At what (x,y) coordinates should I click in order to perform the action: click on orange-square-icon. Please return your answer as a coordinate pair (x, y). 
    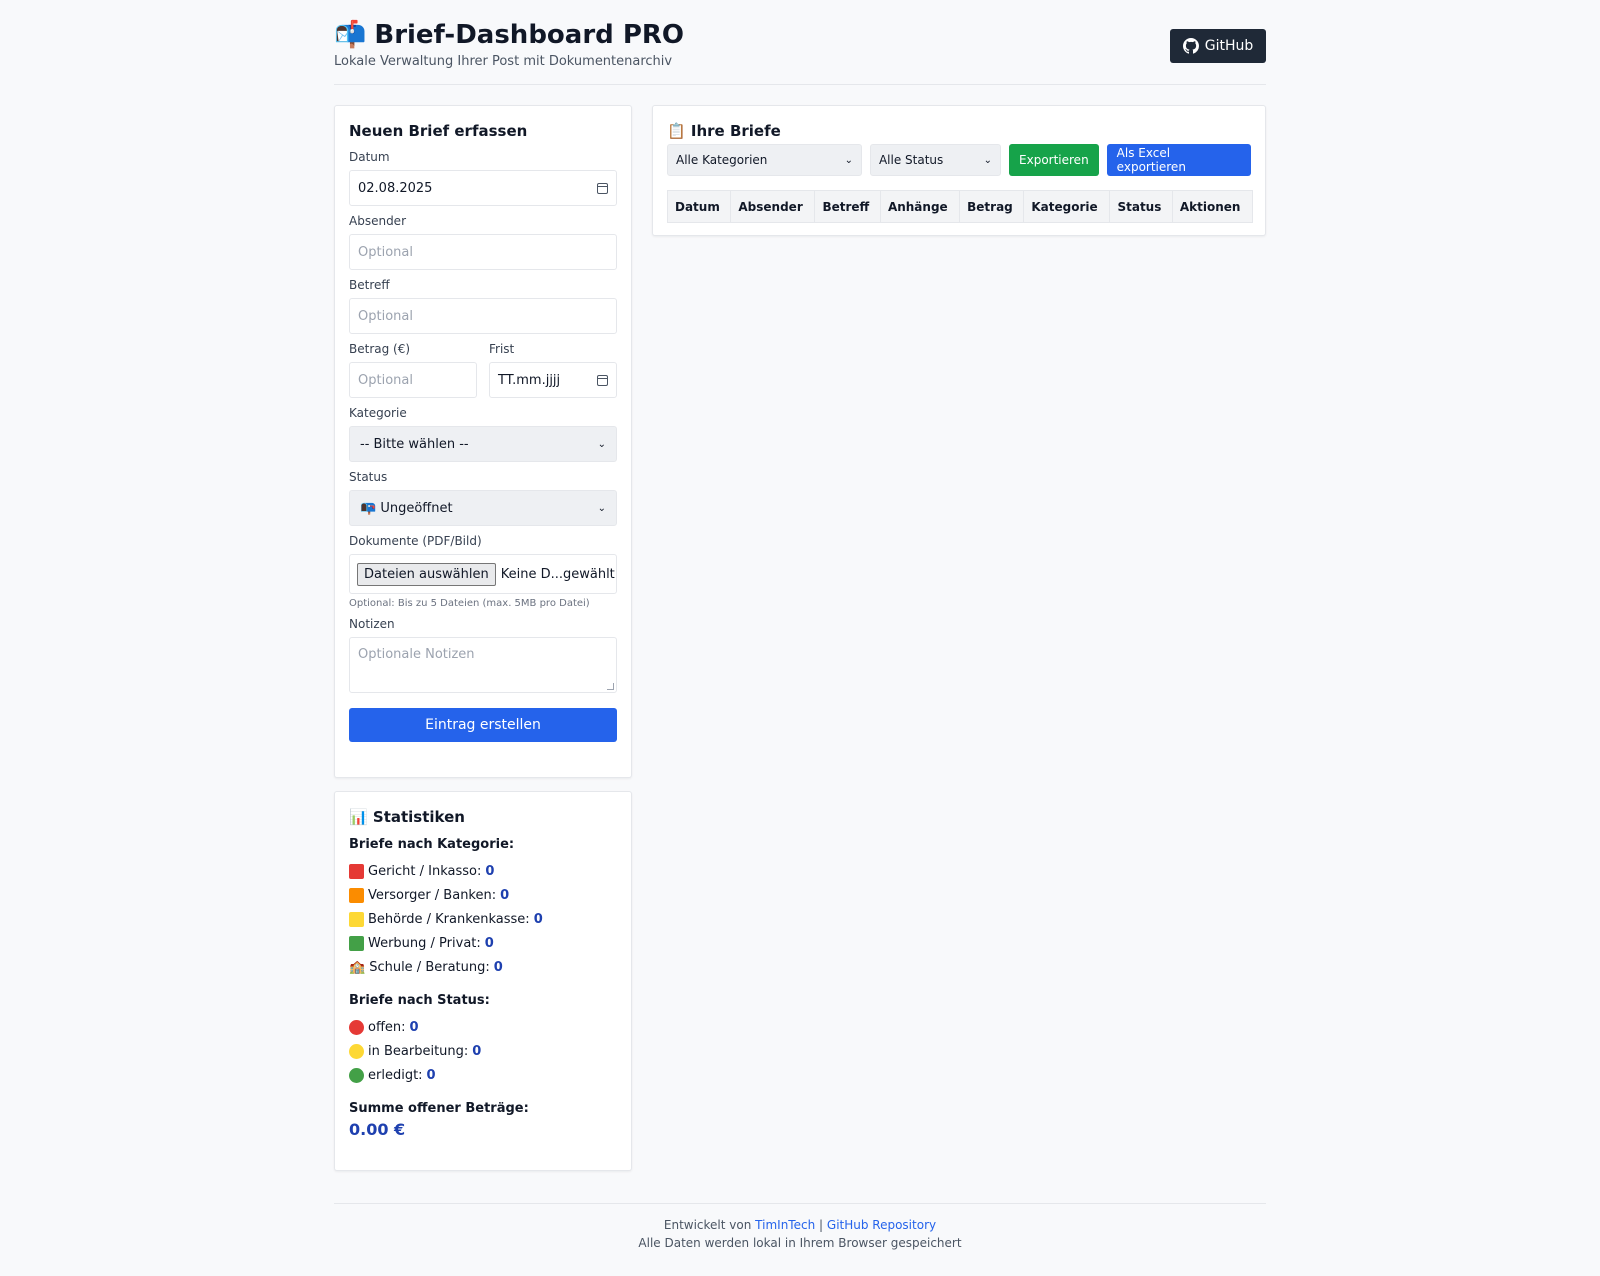
    Looking at the image, I should click on (356, 895).